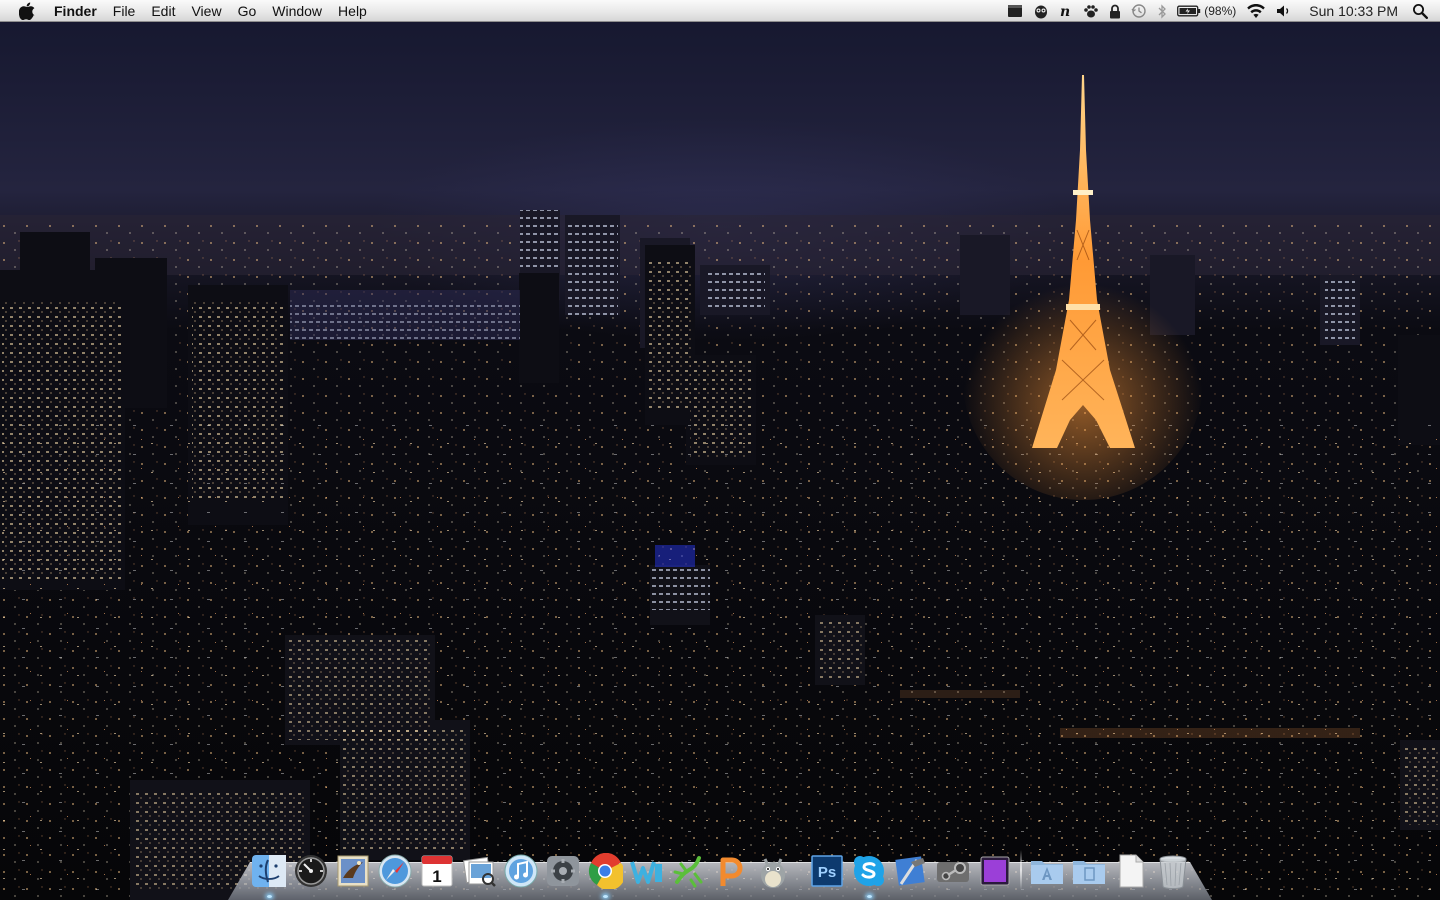 The height and width of the screenshot is (900, 1440). I want to click on owl-icon, so click(1041, 11).